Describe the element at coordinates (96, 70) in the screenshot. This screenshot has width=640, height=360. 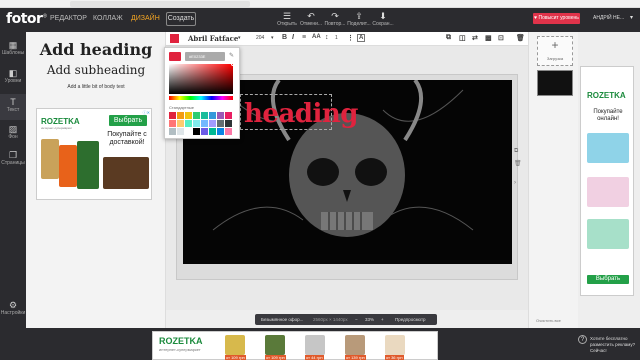
I see `add-subheading-option: Add subheading` at that location.